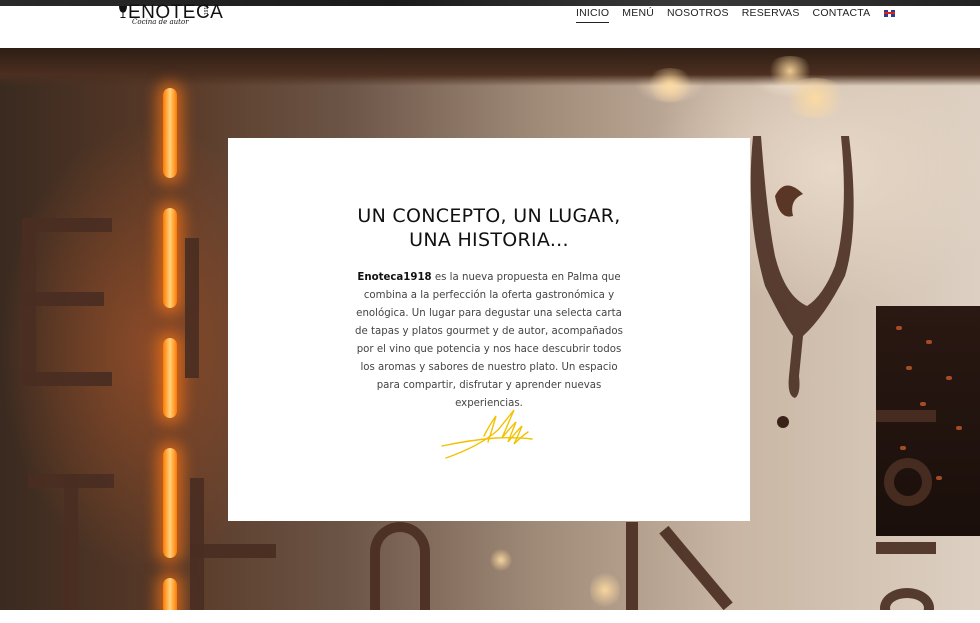 This screenshot has width=980, height=623. I want to click on page-bottom, so click(490, 616).